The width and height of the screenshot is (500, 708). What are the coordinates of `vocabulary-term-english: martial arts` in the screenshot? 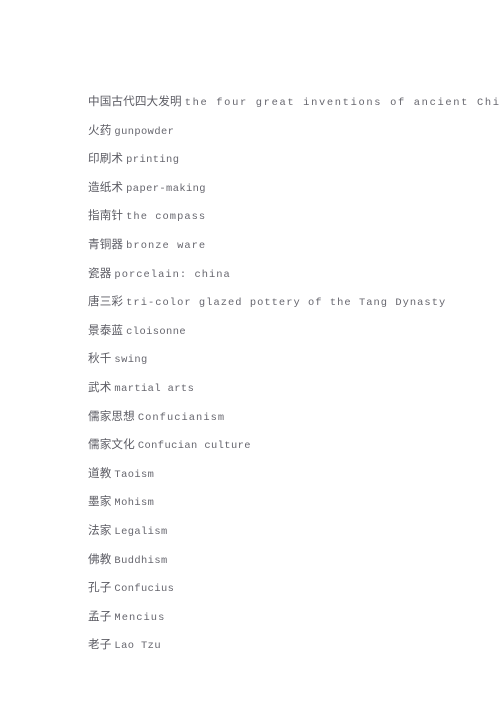 It's located at (154, 388).